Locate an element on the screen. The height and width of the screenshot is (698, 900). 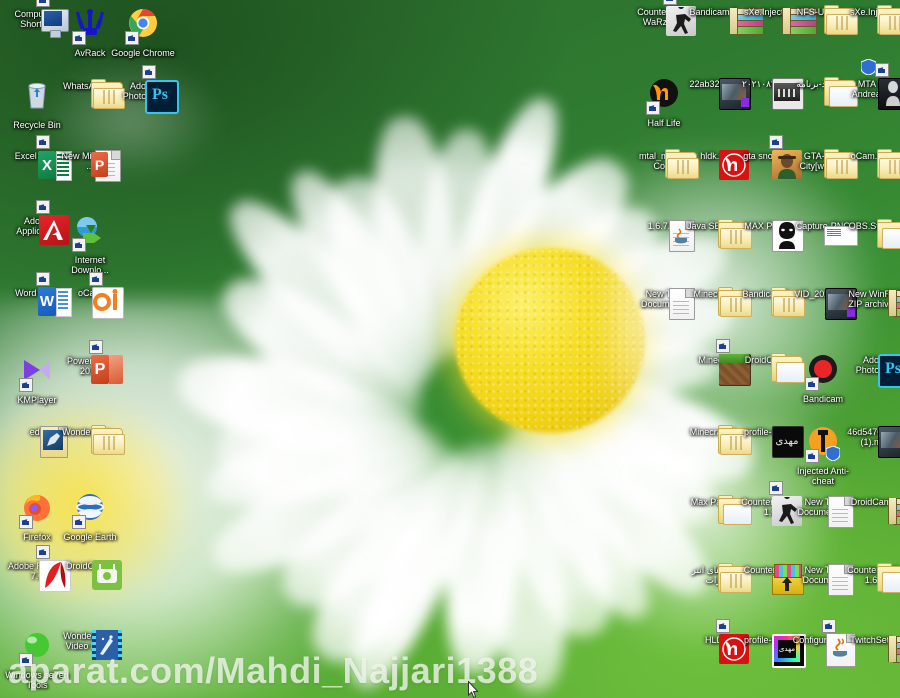
desktop-icon: Google Earth is located at coordinates (90, 516).